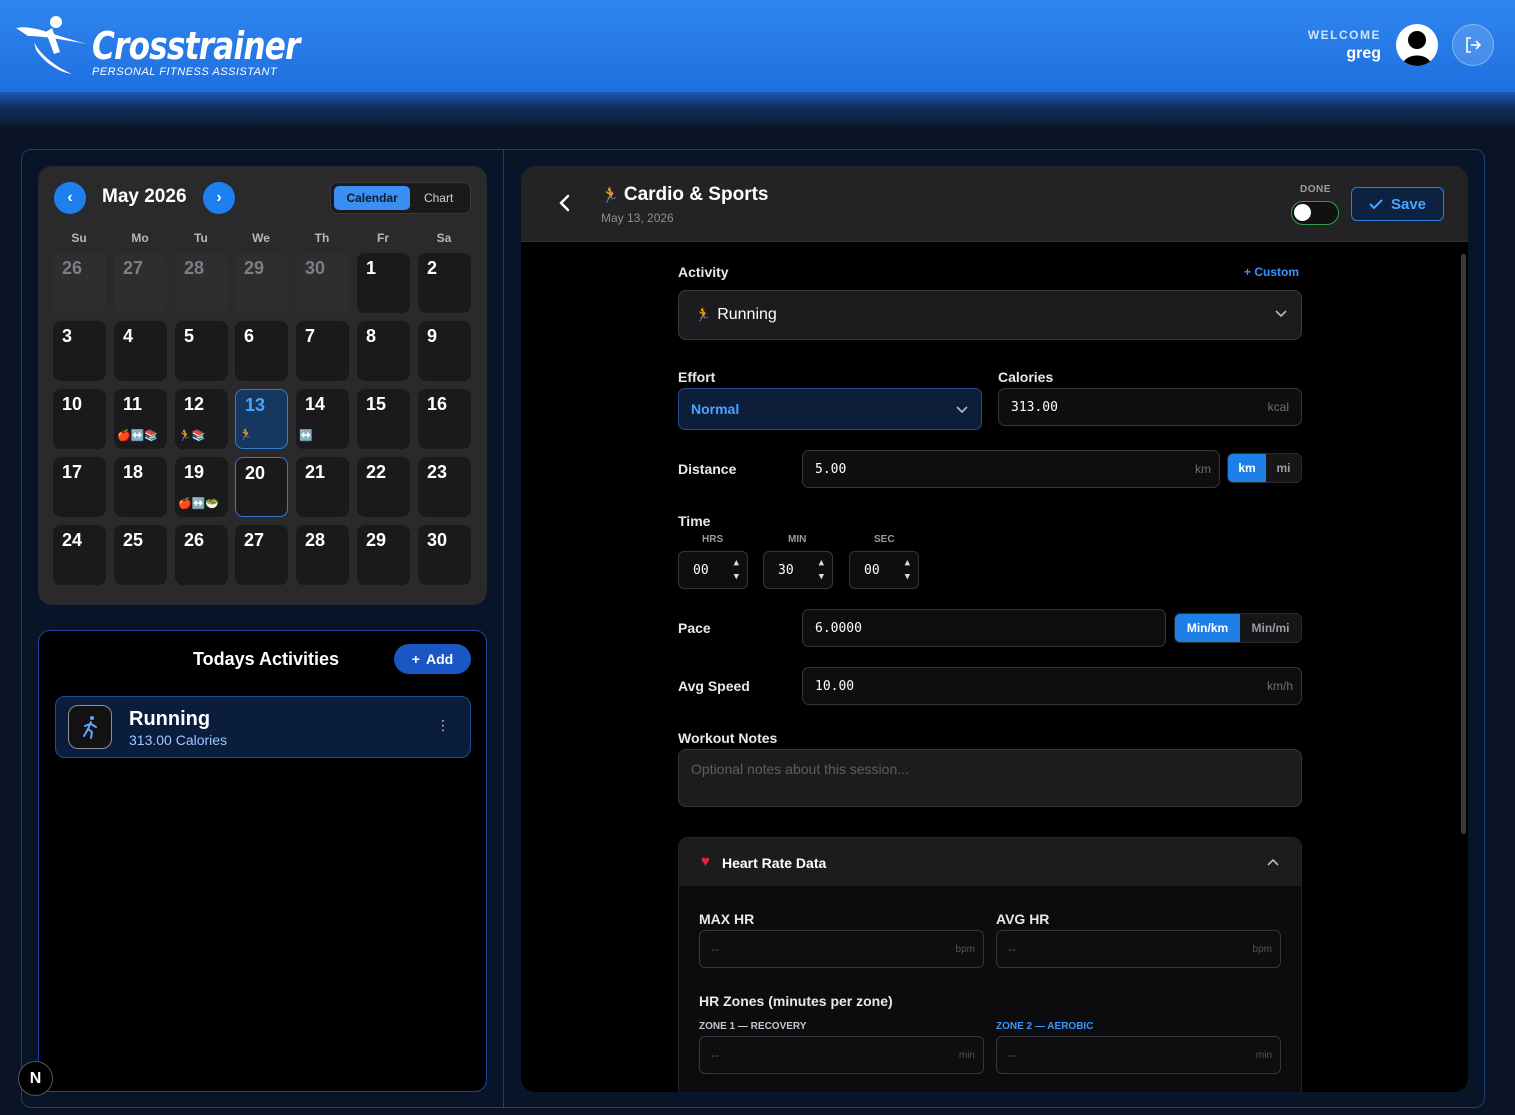 The image size is (1515, 1115). I want to click on calendar-day: 1, so click(383, 283).